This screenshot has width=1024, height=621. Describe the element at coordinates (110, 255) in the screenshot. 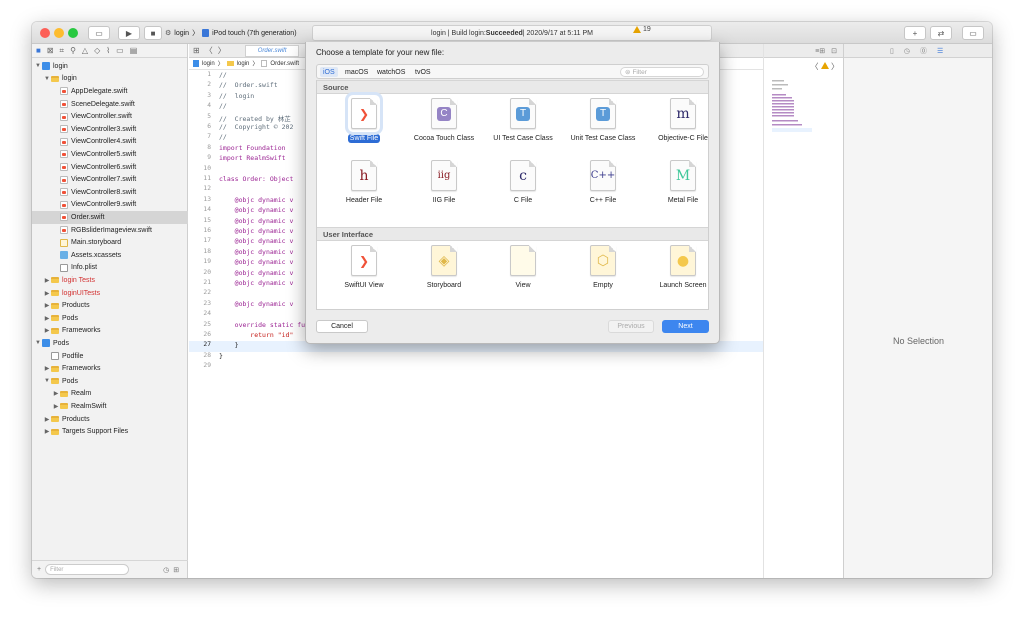

I see `file-tree-row: Assets.xcassets` at that location.